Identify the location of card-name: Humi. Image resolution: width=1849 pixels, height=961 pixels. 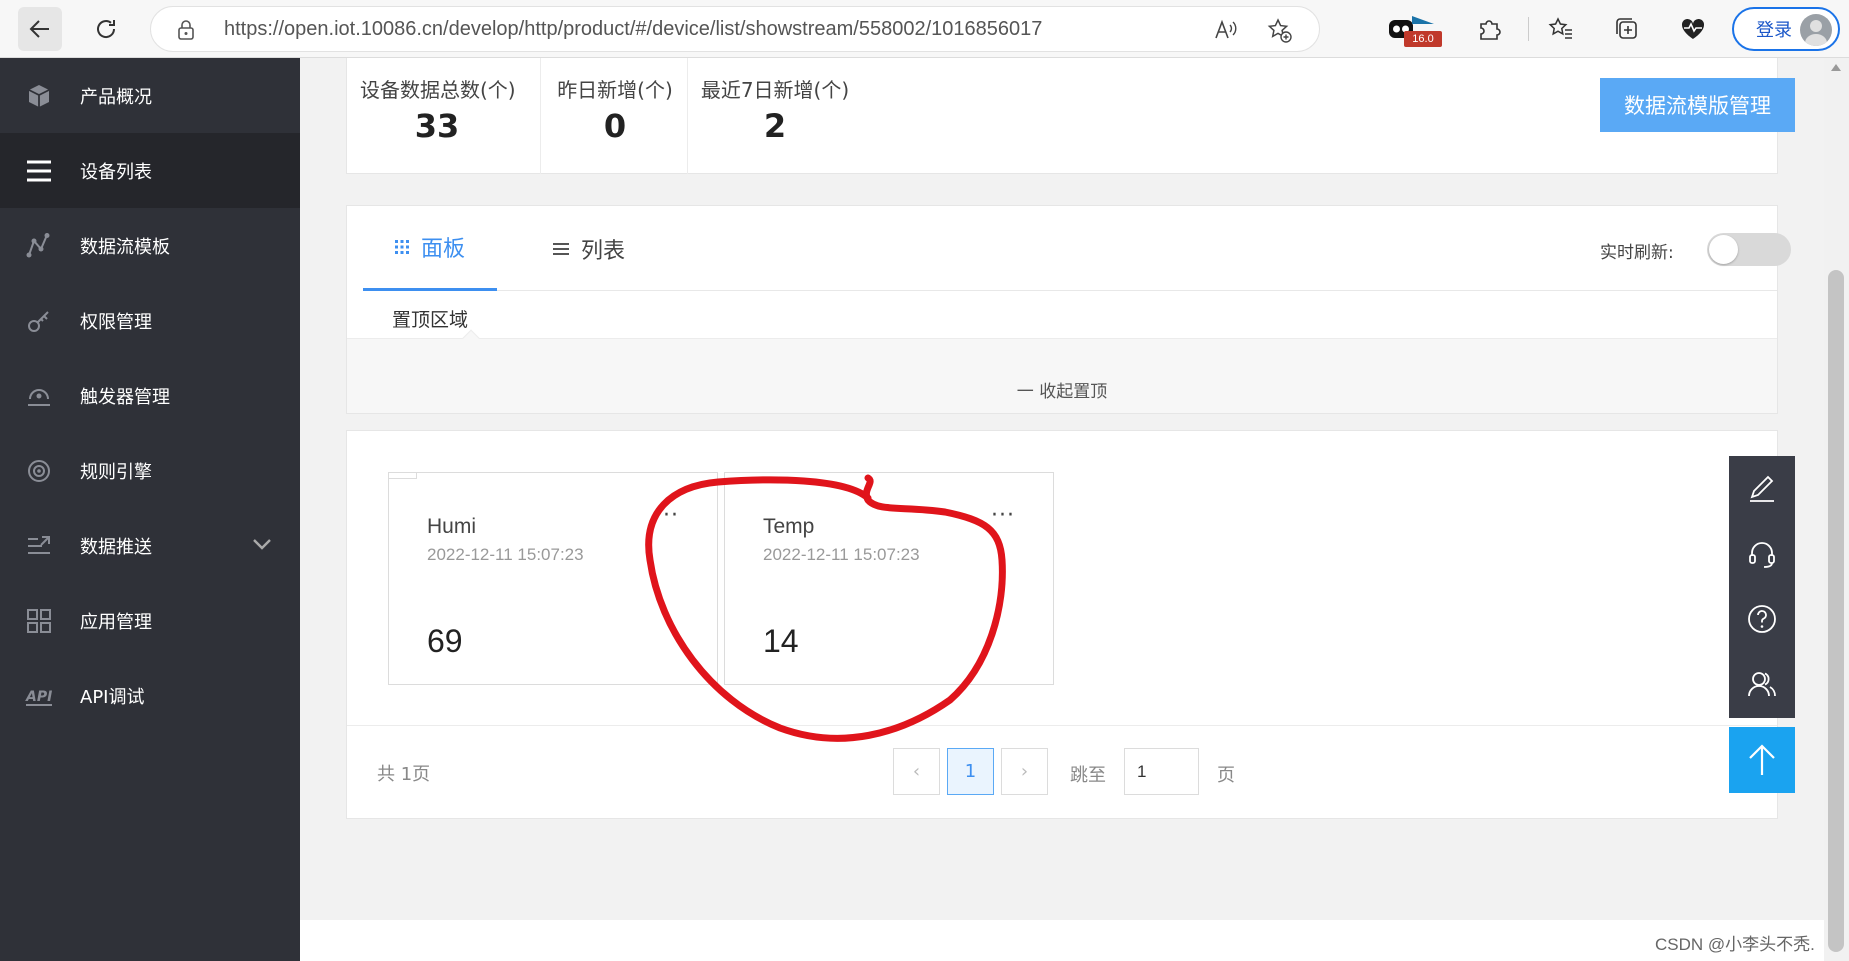
(452, 526).